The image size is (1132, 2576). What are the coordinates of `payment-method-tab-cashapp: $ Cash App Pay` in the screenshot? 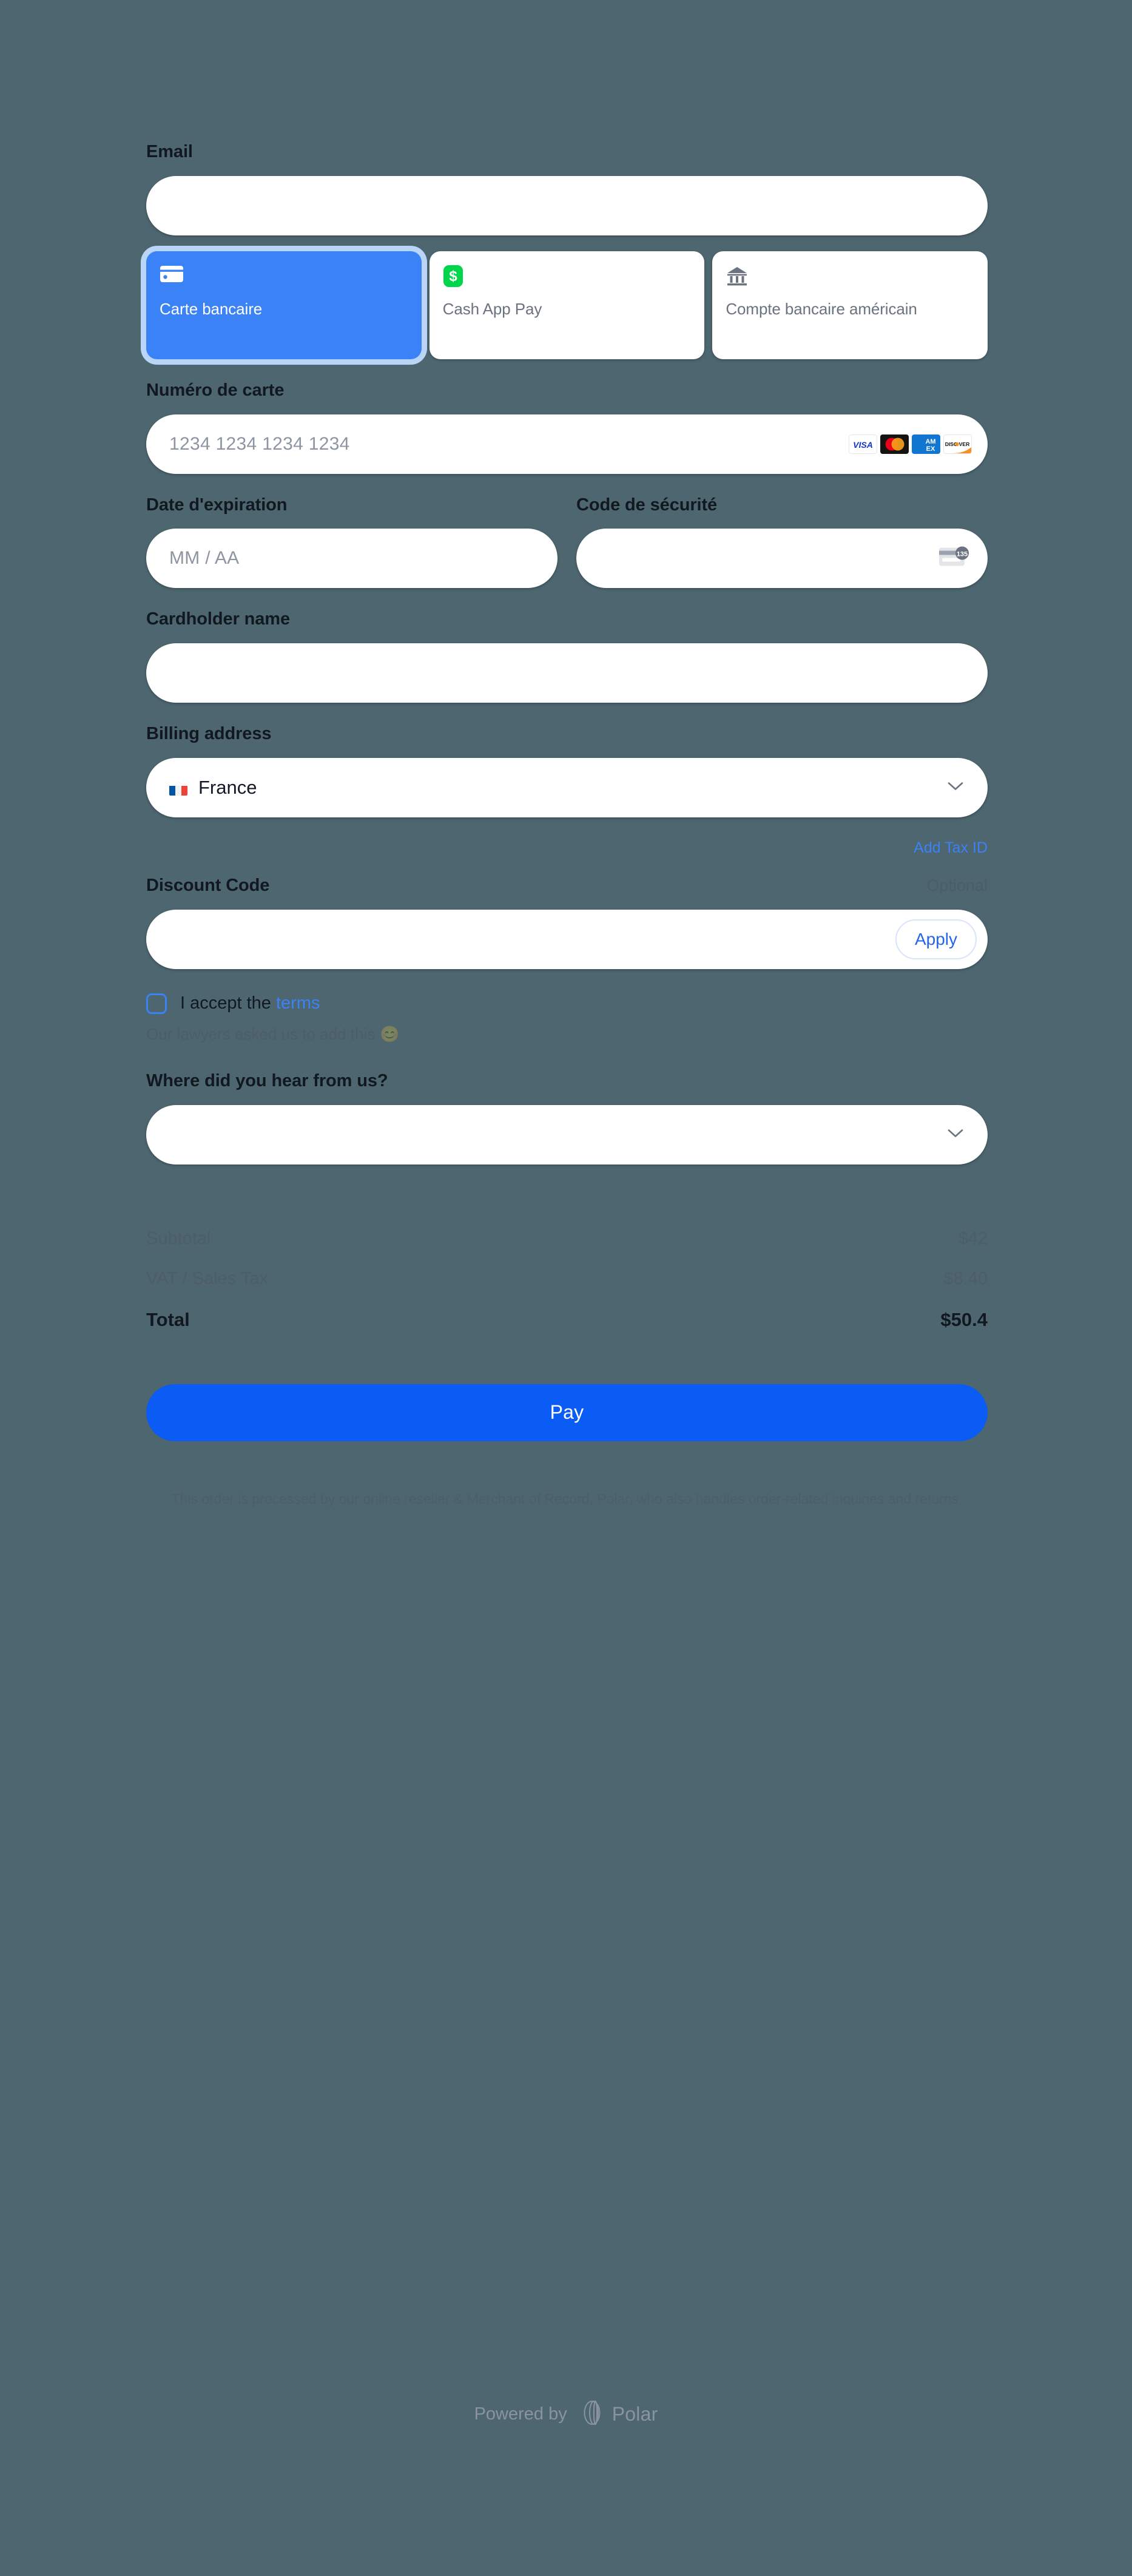 It's located at (567, 305).